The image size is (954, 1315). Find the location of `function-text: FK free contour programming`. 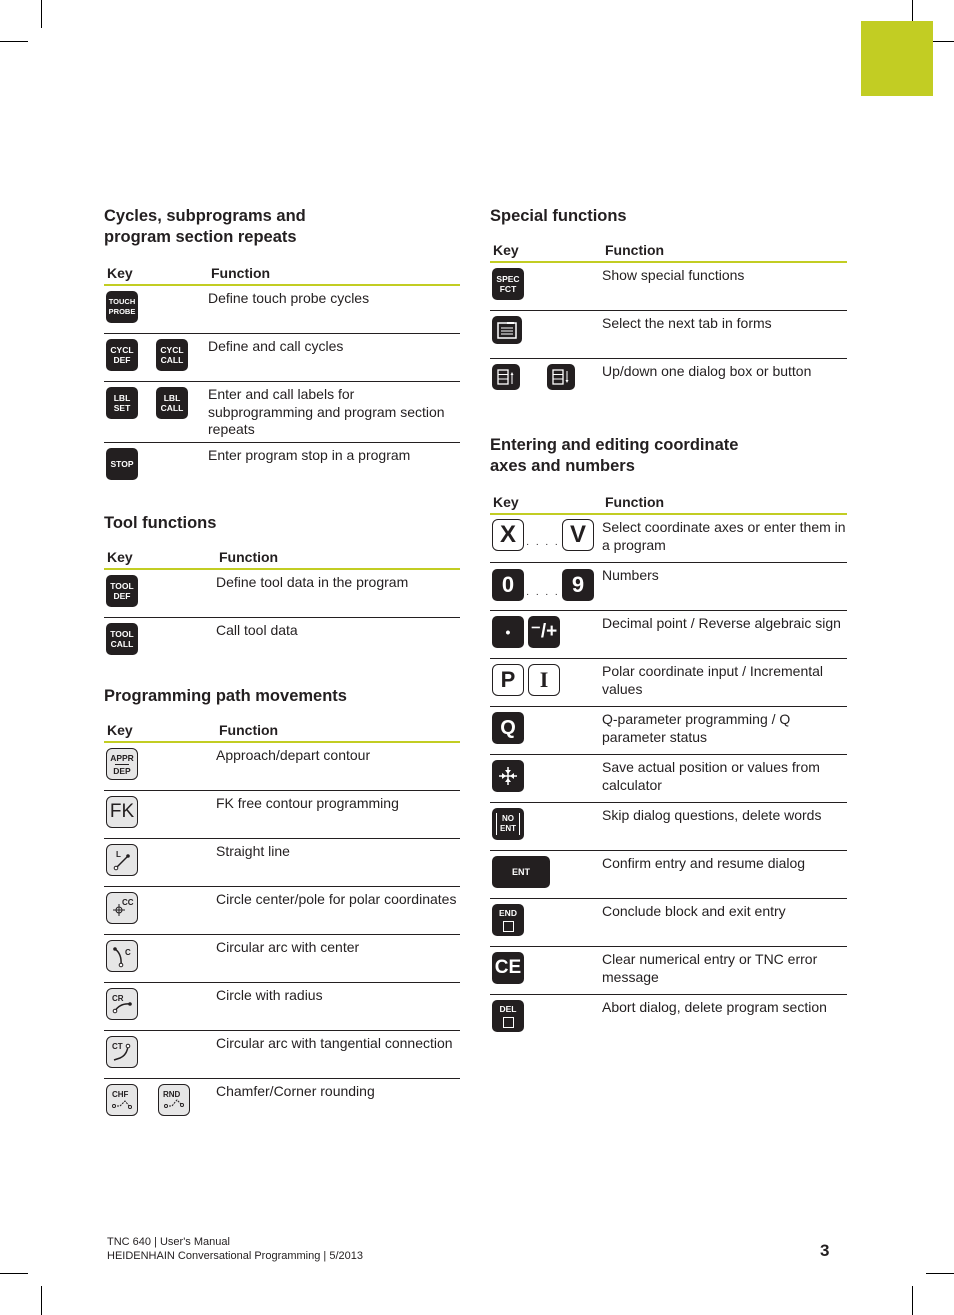

function-text: FK free contour programming is located at coordinates (338, 814).